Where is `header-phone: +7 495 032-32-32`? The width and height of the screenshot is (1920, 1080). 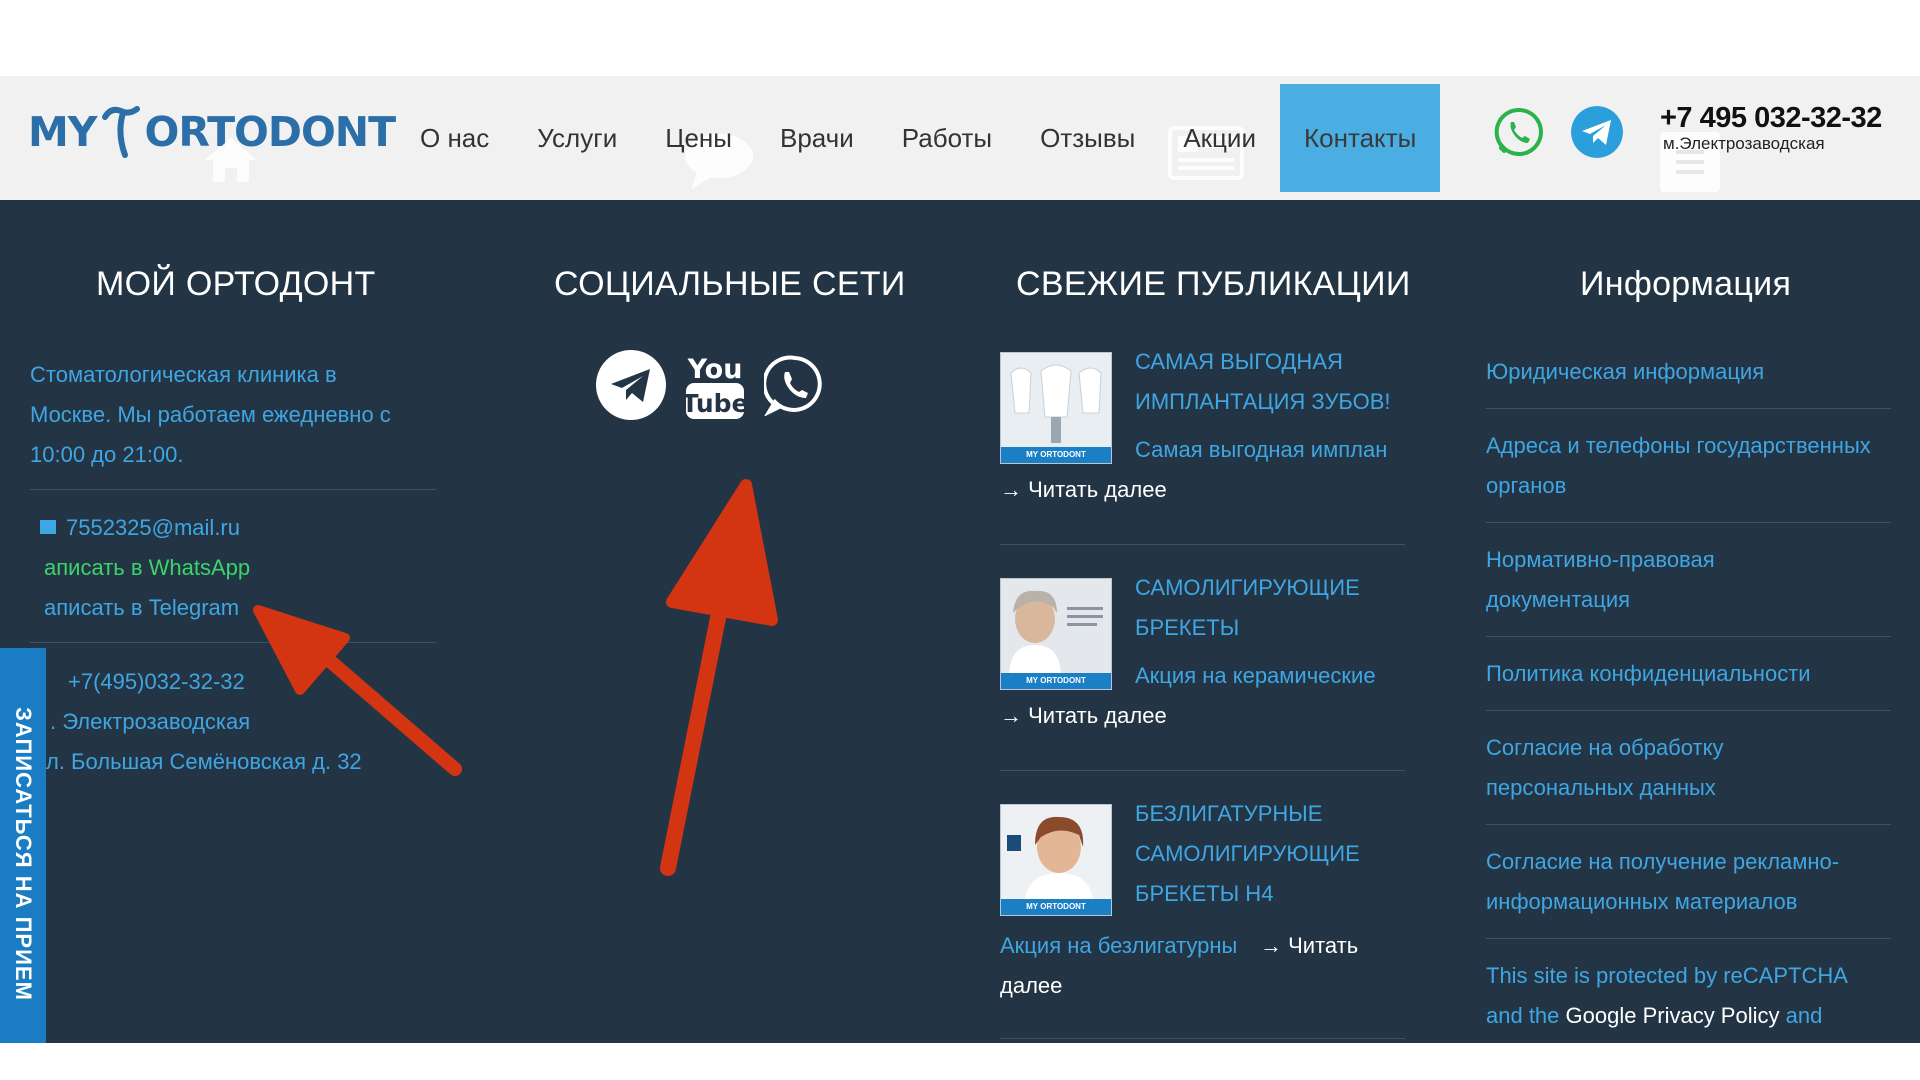 header-phone: +7 495 032-32-32 is located at coordinates (1771, 118).